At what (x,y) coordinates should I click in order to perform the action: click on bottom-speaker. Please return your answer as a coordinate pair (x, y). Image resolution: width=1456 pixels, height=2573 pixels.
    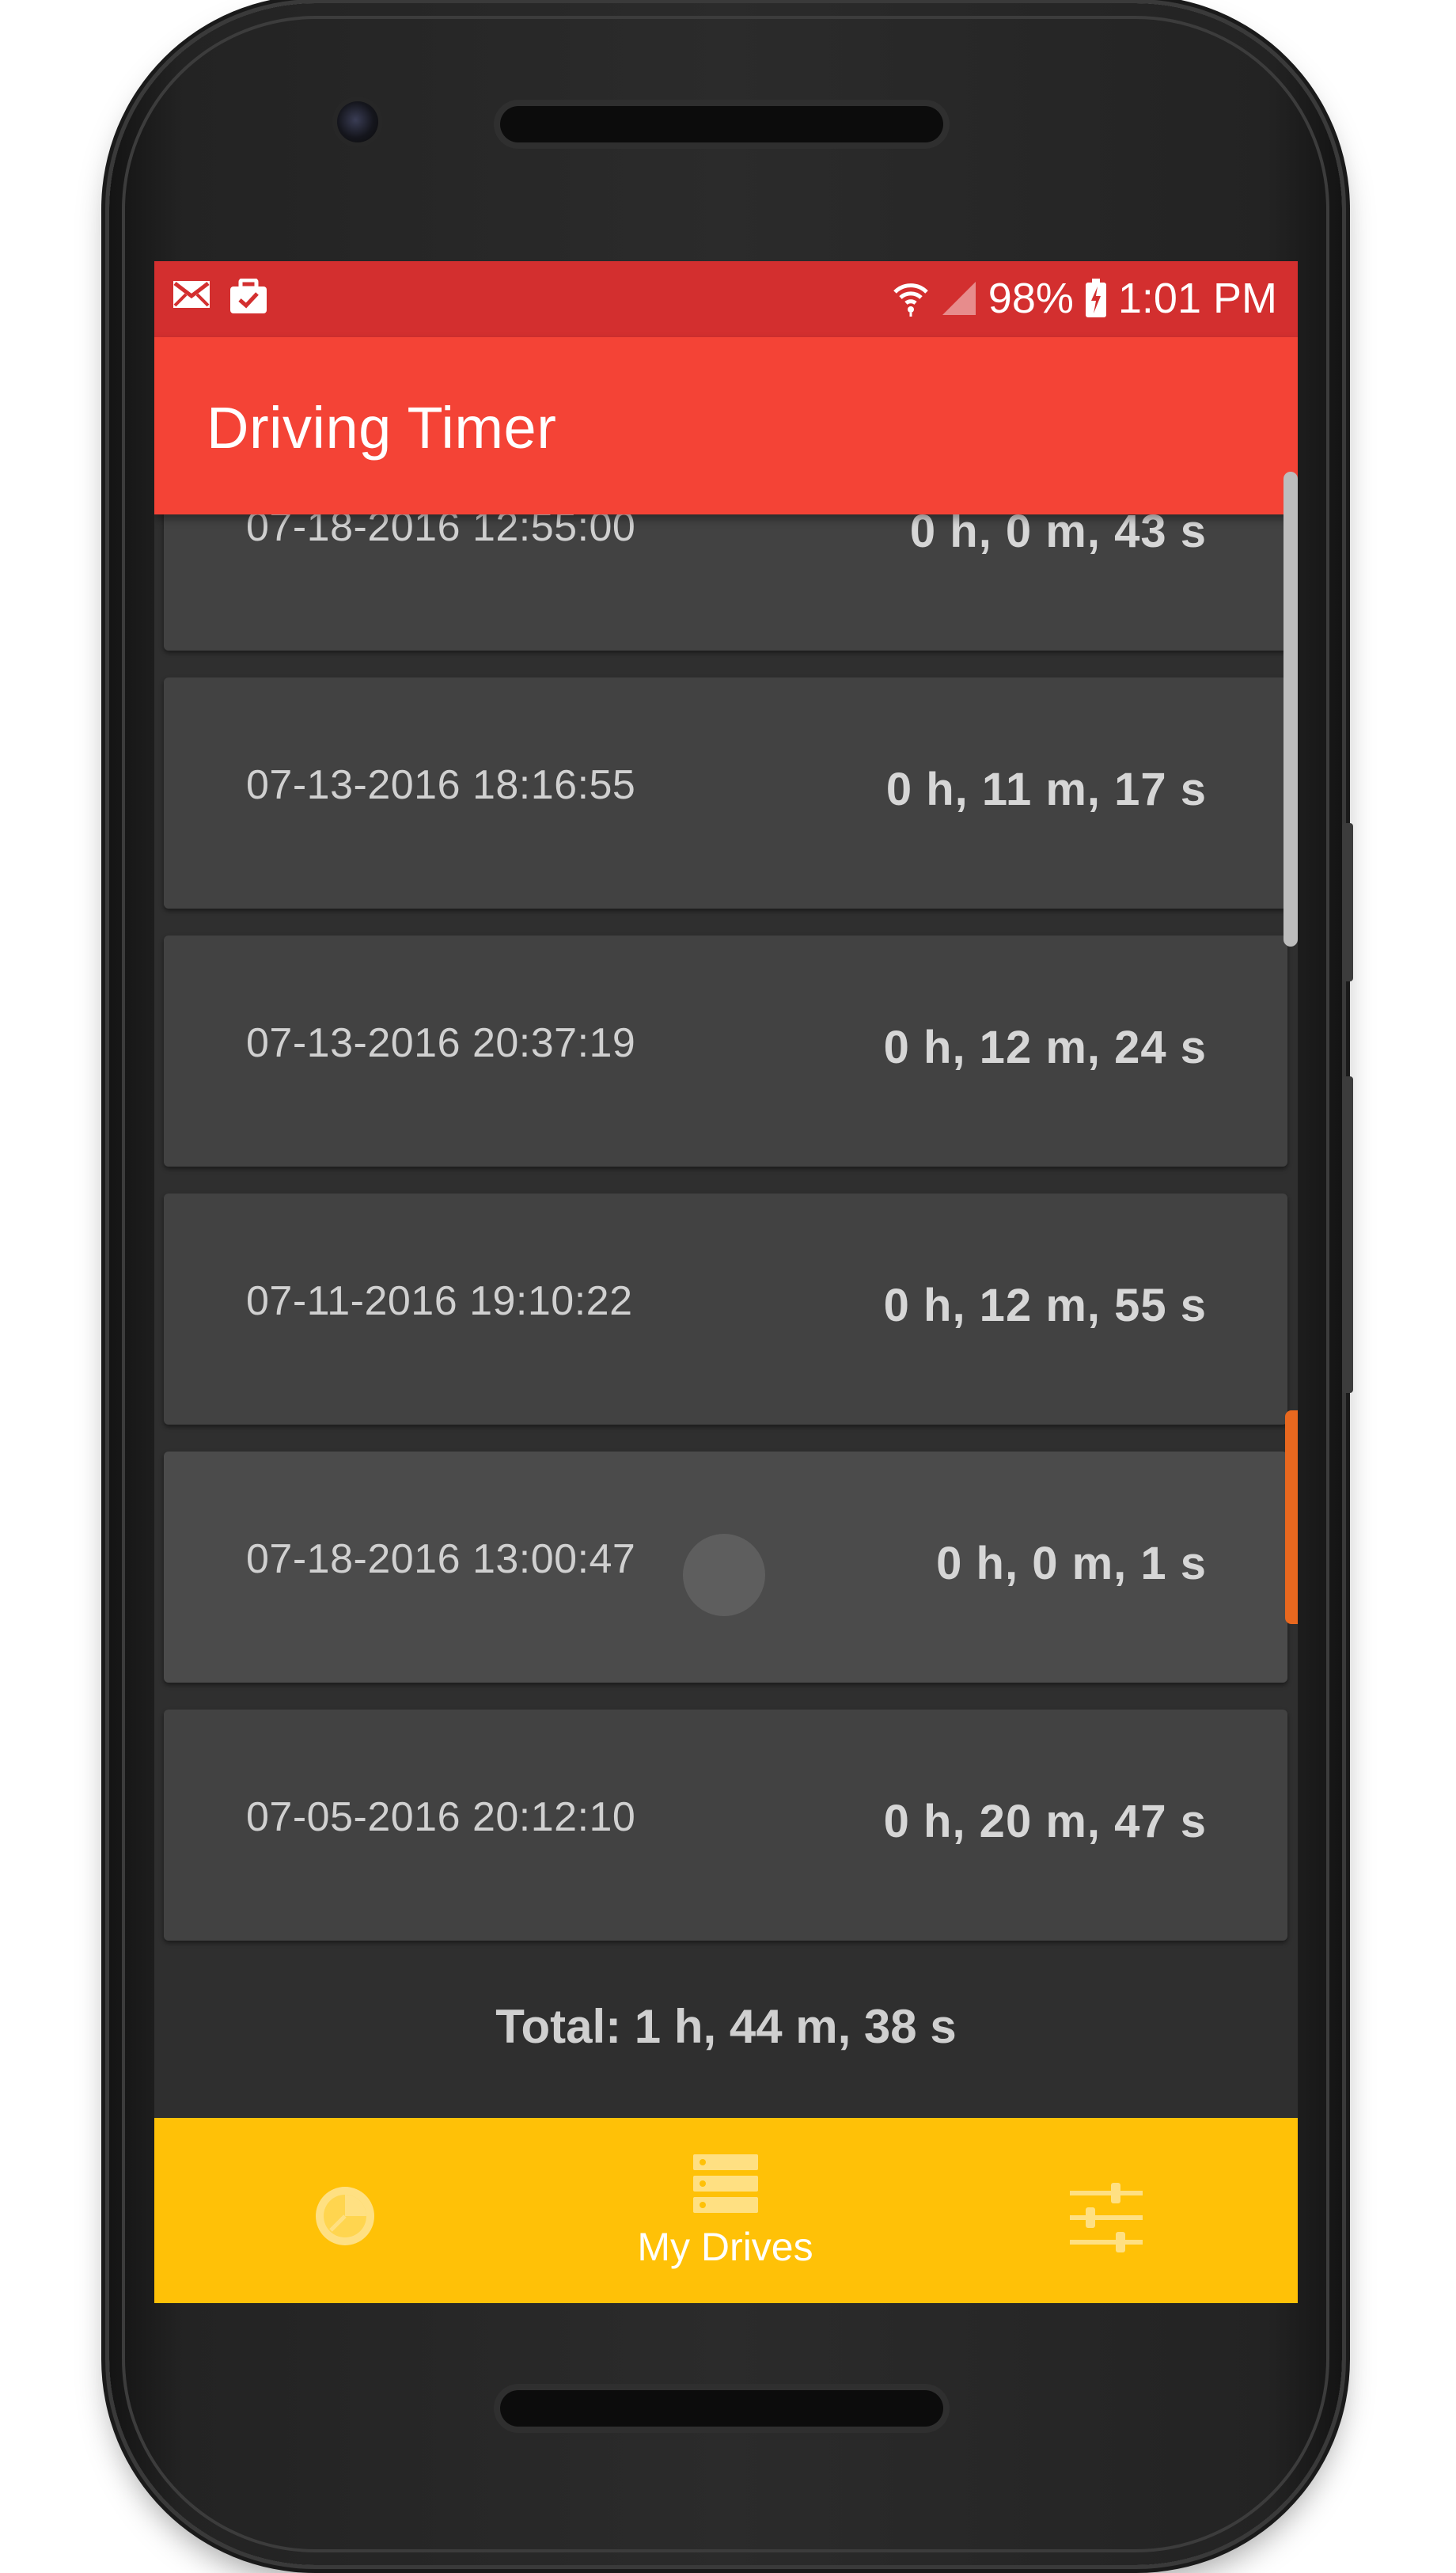
    Looking at the image, I should click on (721, 2408).